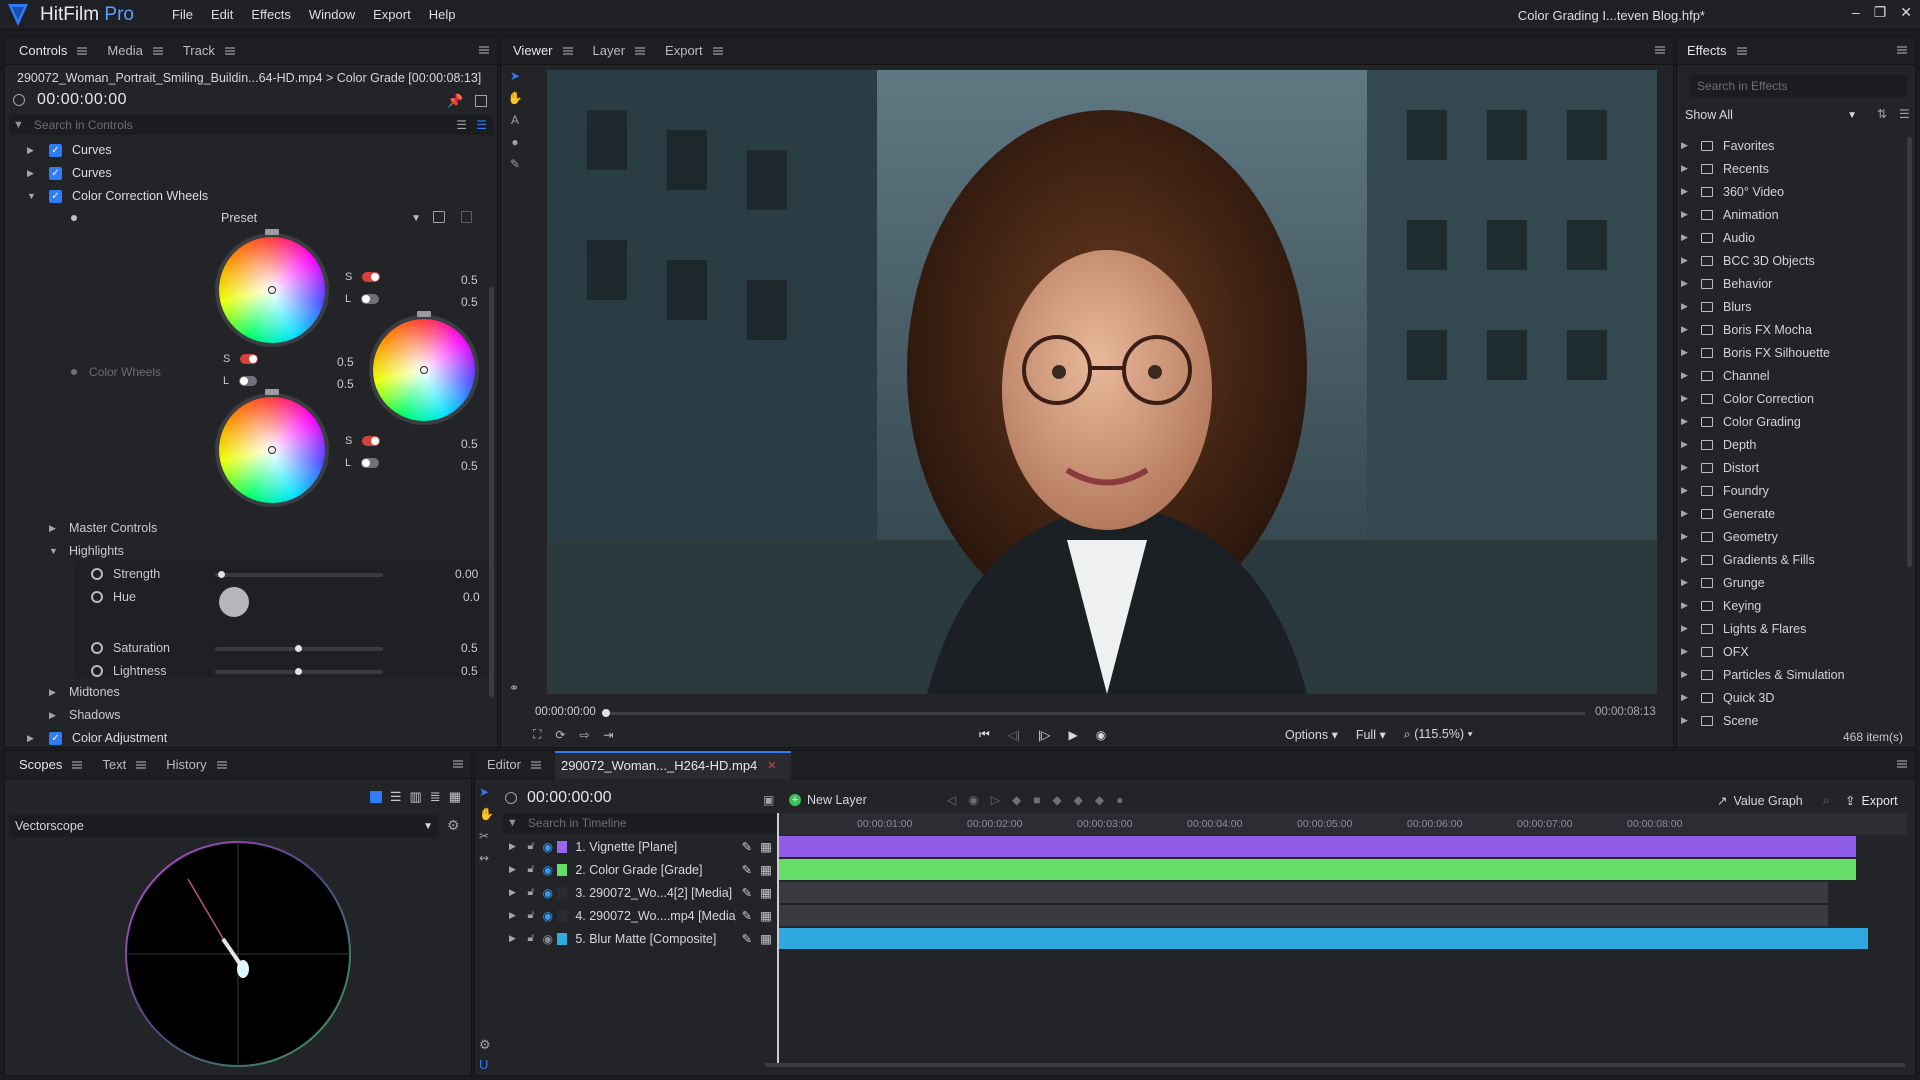  Describe the element at coordinates (97, 738) in the screenshot. I see `effect-row-color-adjustment: ▶ ✓ Color Adjustment` at that location.